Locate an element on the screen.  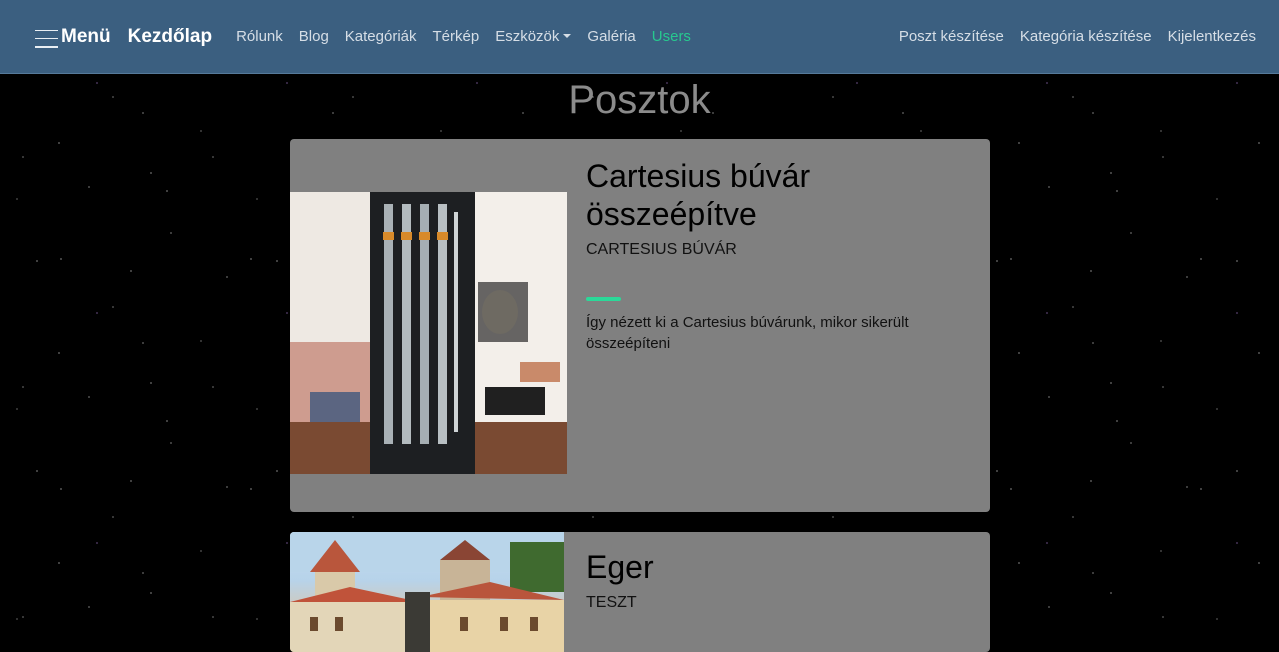
diver-apparatus-image is located at coordinates (428, 333).